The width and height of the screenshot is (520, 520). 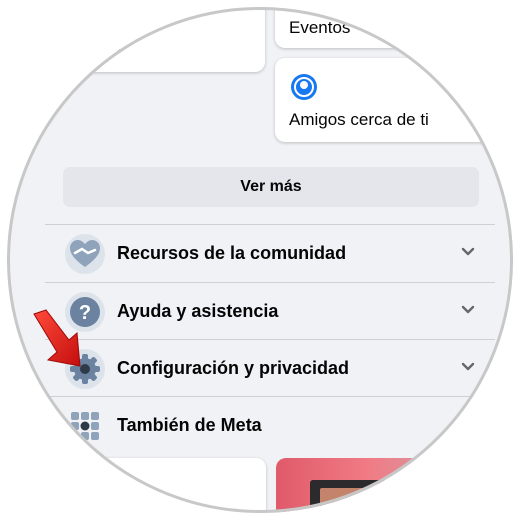 I want to click on menu-item-label: También de Meta, so click(x=189, y=425).